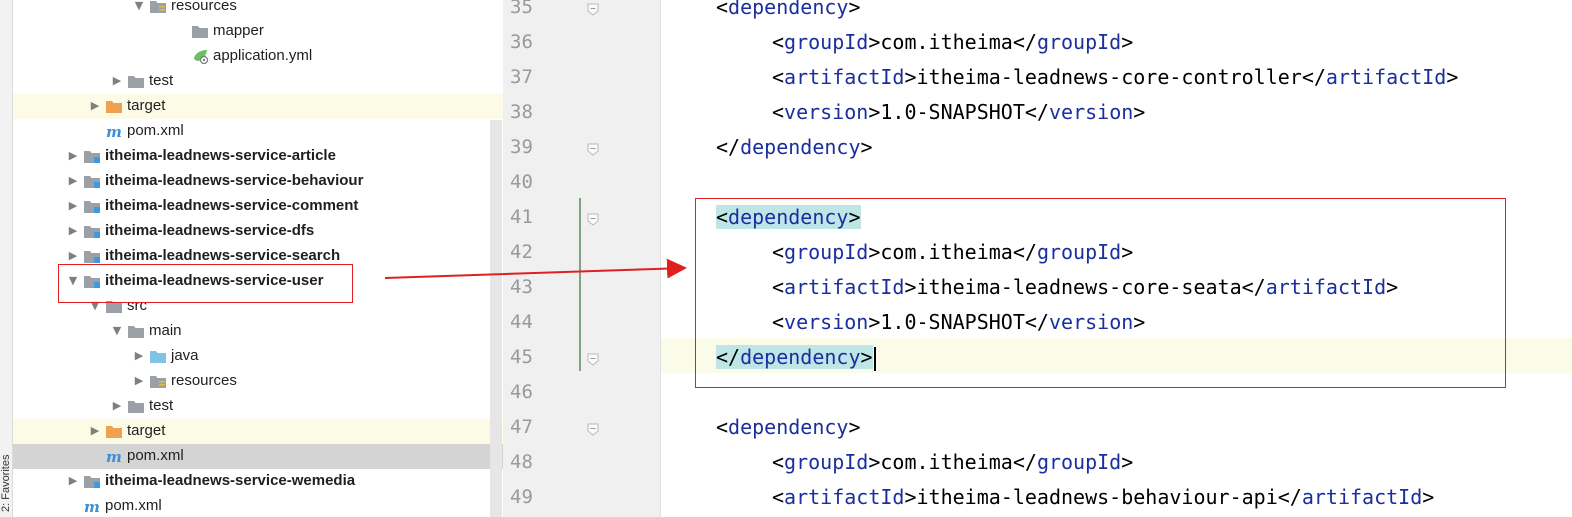 The height and width of the screenshot is (517, 1572). I want to click on line-number: 48, so click(521, 462).